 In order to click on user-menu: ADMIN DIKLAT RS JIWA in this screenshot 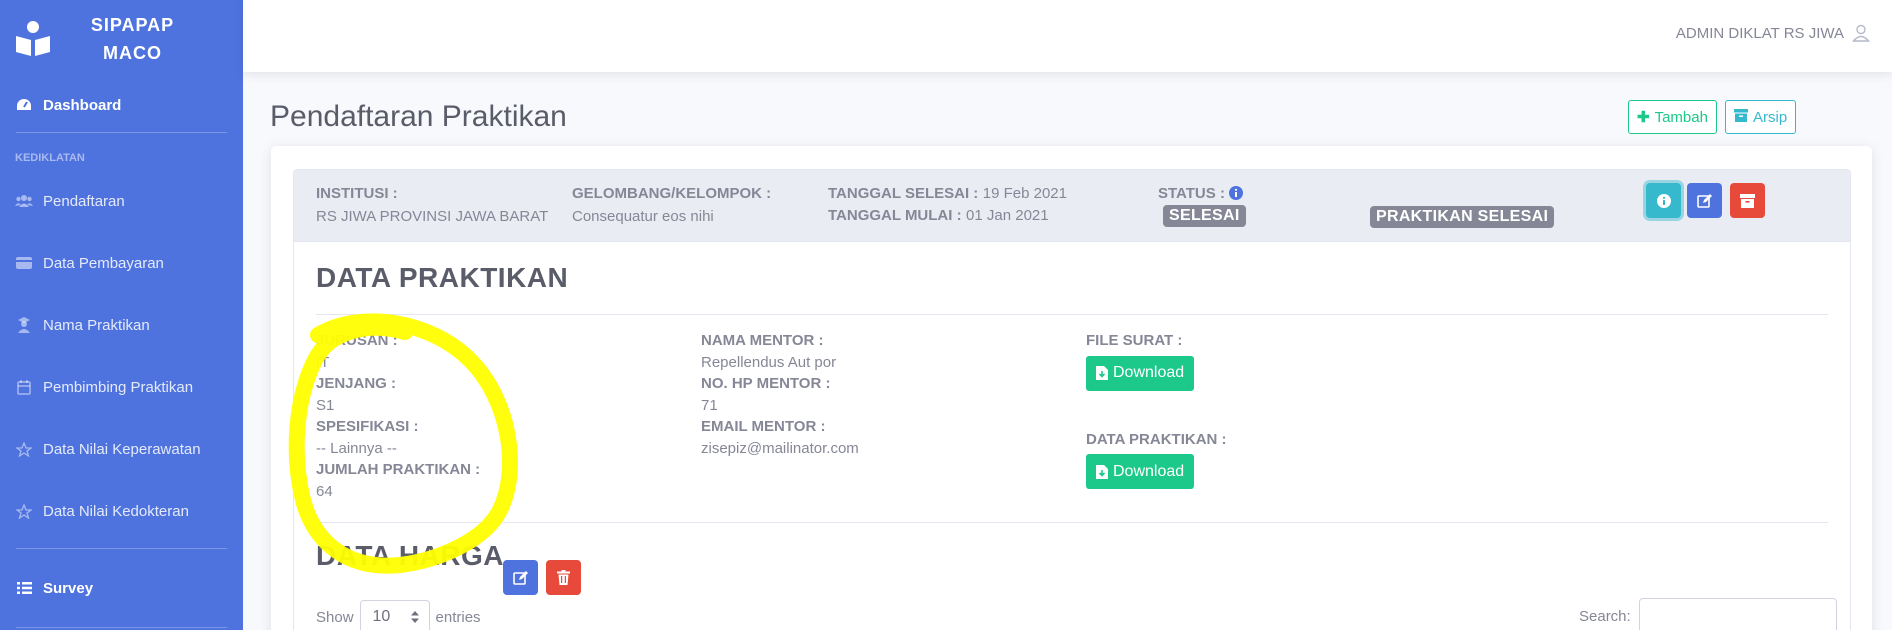, I will do `click(1773, 33)`.